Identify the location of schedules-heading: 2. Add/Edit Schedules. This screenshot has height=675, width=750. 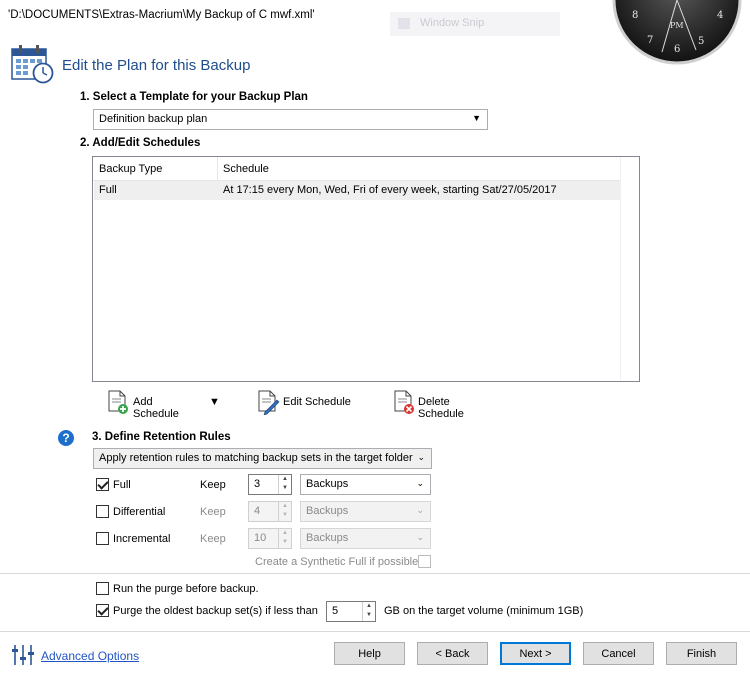
(140, 143).